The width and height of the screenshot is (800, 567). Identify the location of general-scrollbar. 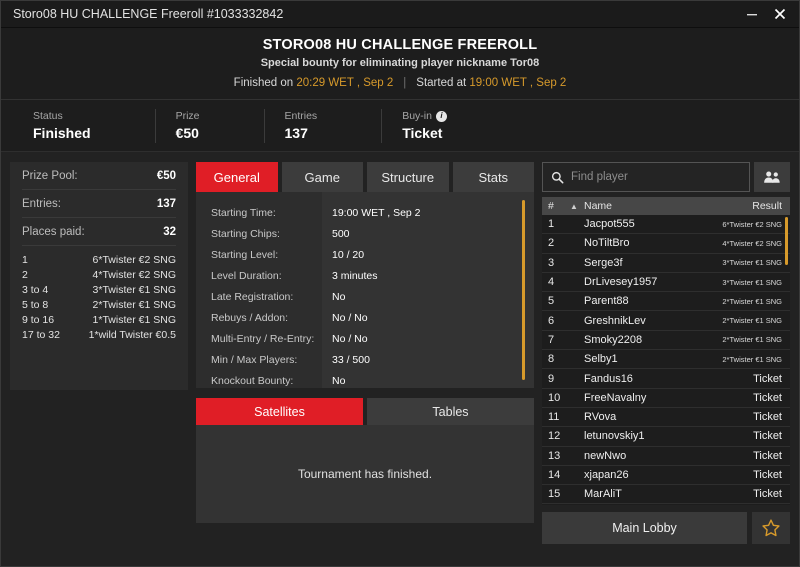
(523, 290).